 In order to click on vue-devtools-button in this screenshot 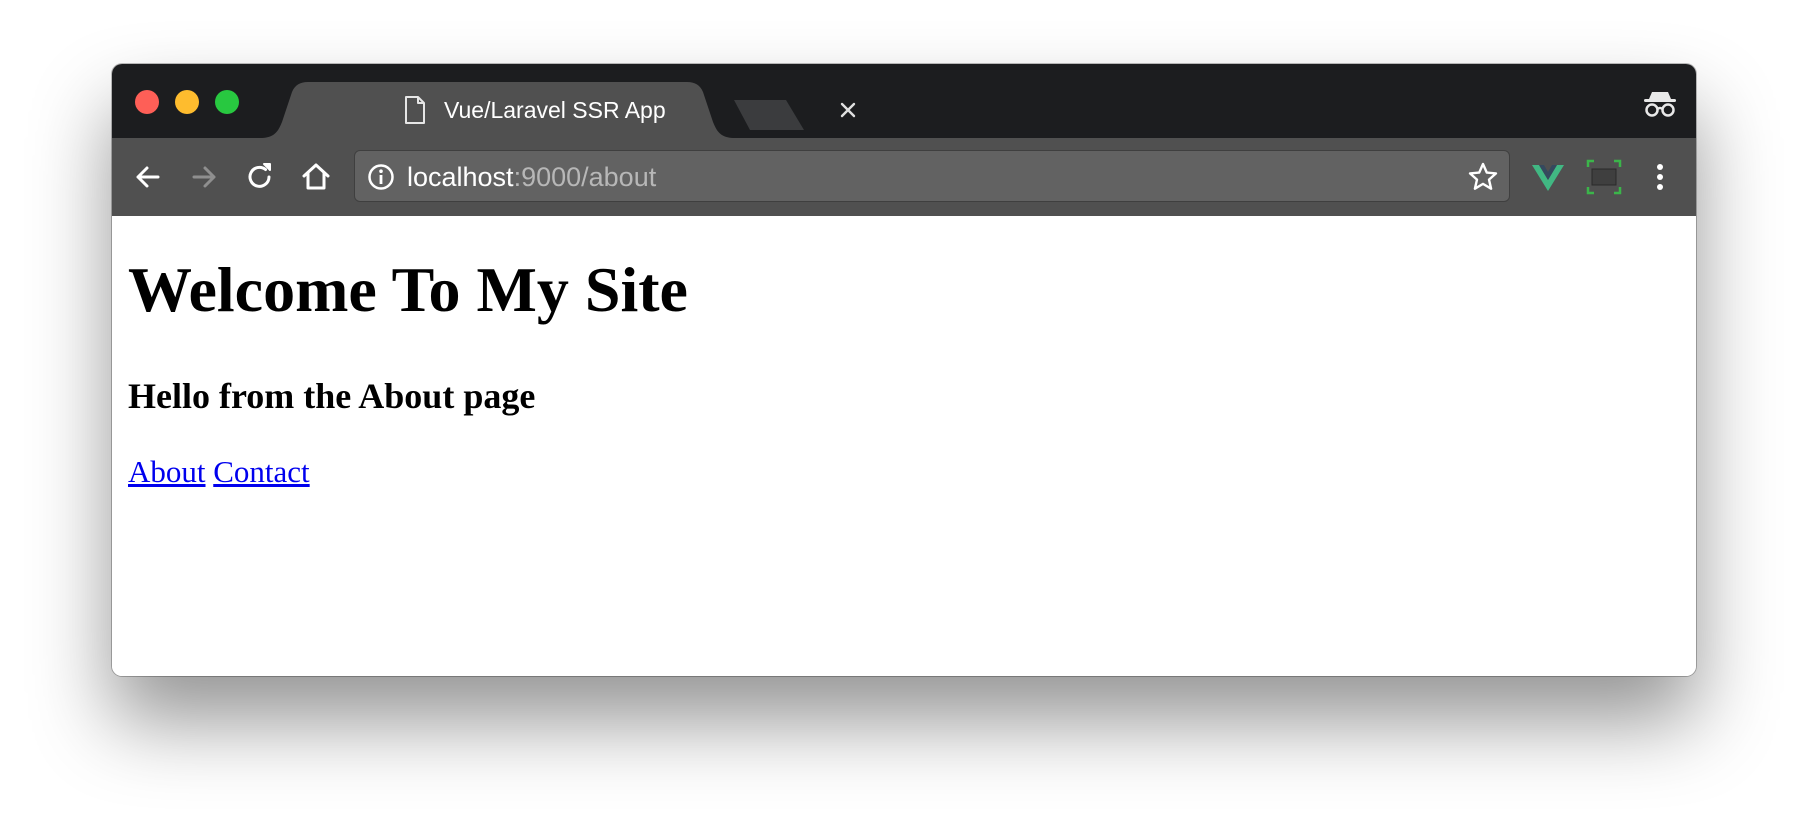, I will do `click(1548, 177)`.